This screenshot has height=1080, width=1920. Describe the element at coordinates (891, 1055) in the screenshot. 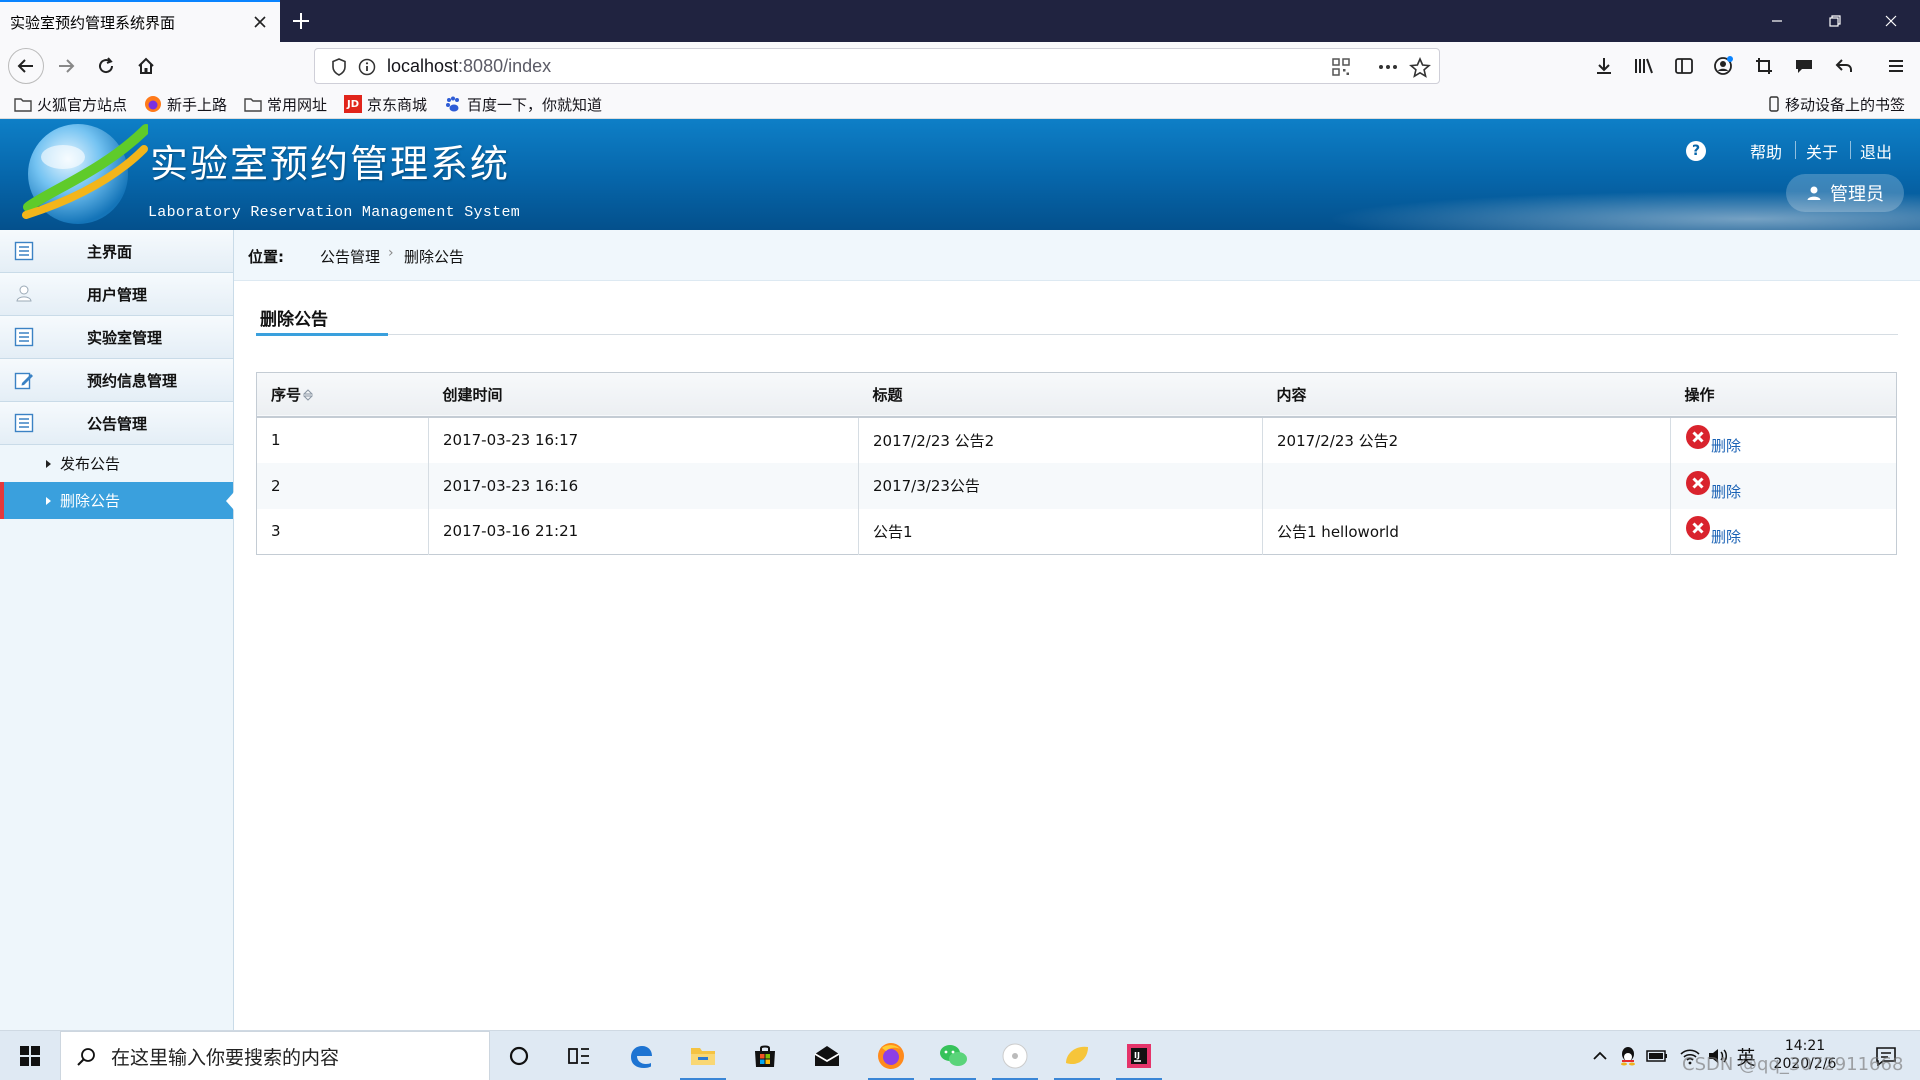

I see `firefox-icon` at that location.